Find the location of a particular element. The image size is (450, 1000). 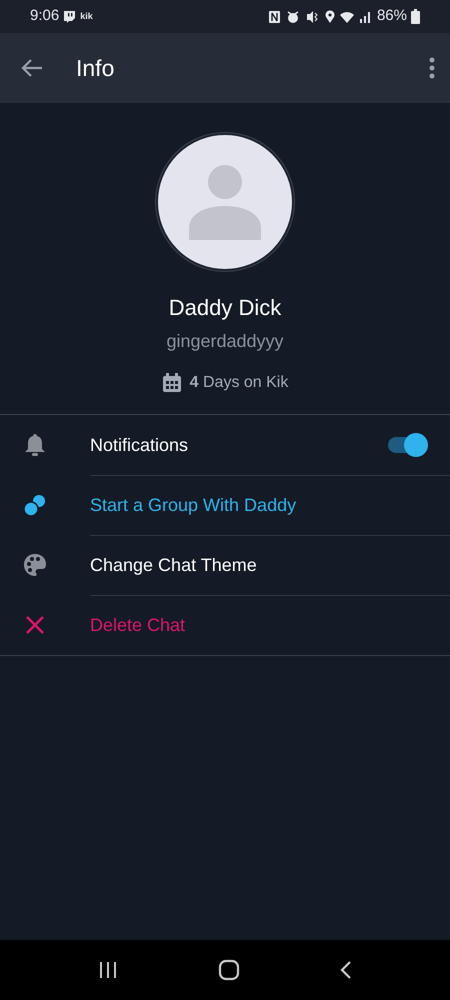

action-row: Change Chat Theme is located at coordinates (225, 565).